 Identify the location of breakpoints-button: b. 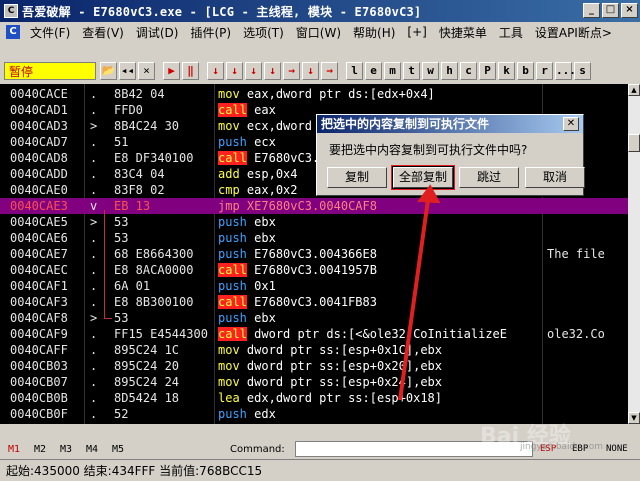
(525, 71).